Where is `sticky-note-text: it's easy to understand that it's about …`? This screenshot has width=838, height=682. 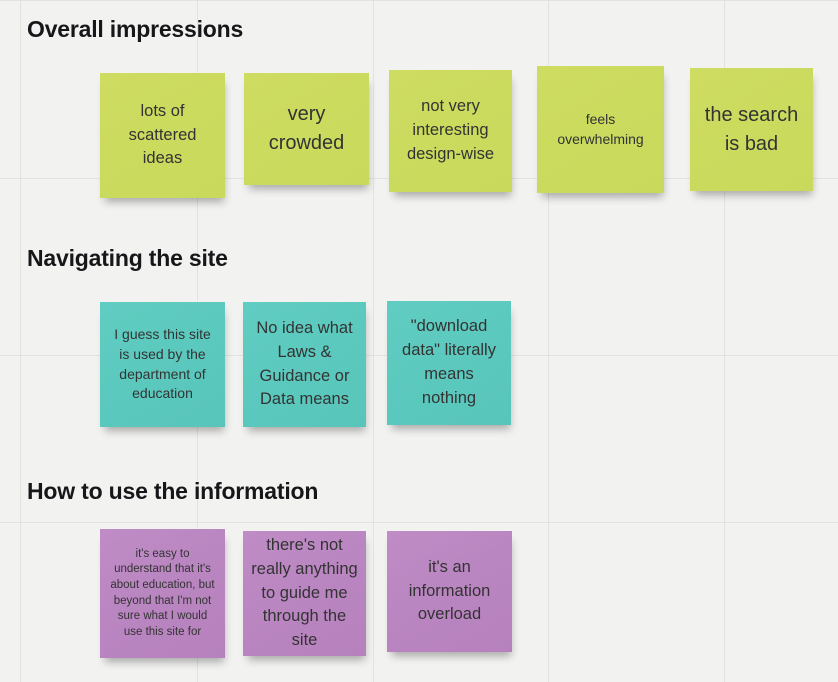 sticky-note-text: it's easy to understand that it's about … is located at coordinates (162, 592).